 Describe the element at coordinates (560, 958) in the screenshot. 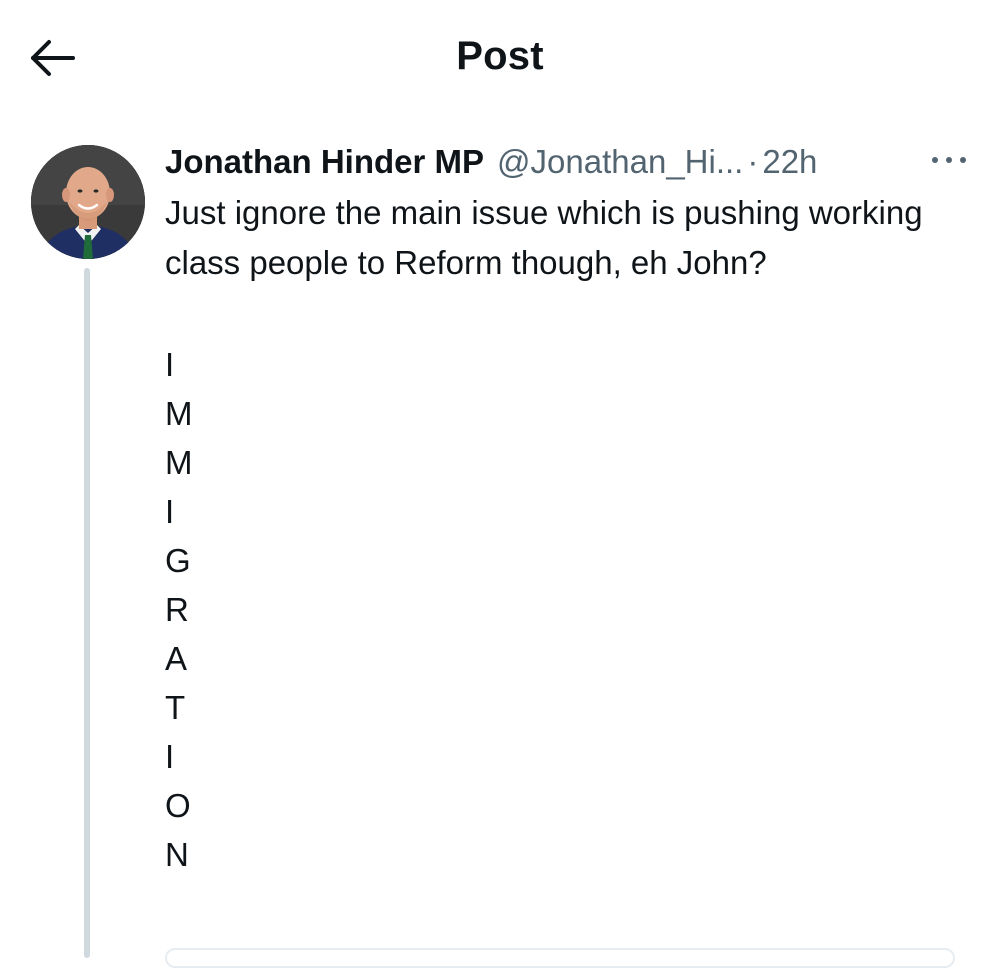

I see `embedded-card-edge` at that location.